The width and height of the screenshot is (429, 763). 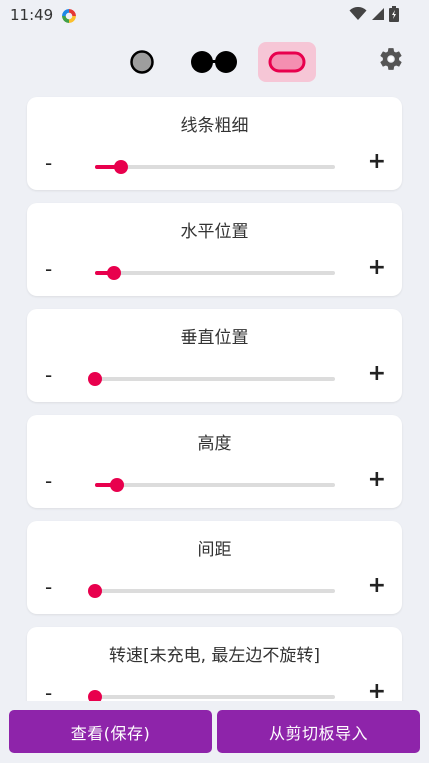 I want to click on circle-mode-button, so click(x=142, y=62).